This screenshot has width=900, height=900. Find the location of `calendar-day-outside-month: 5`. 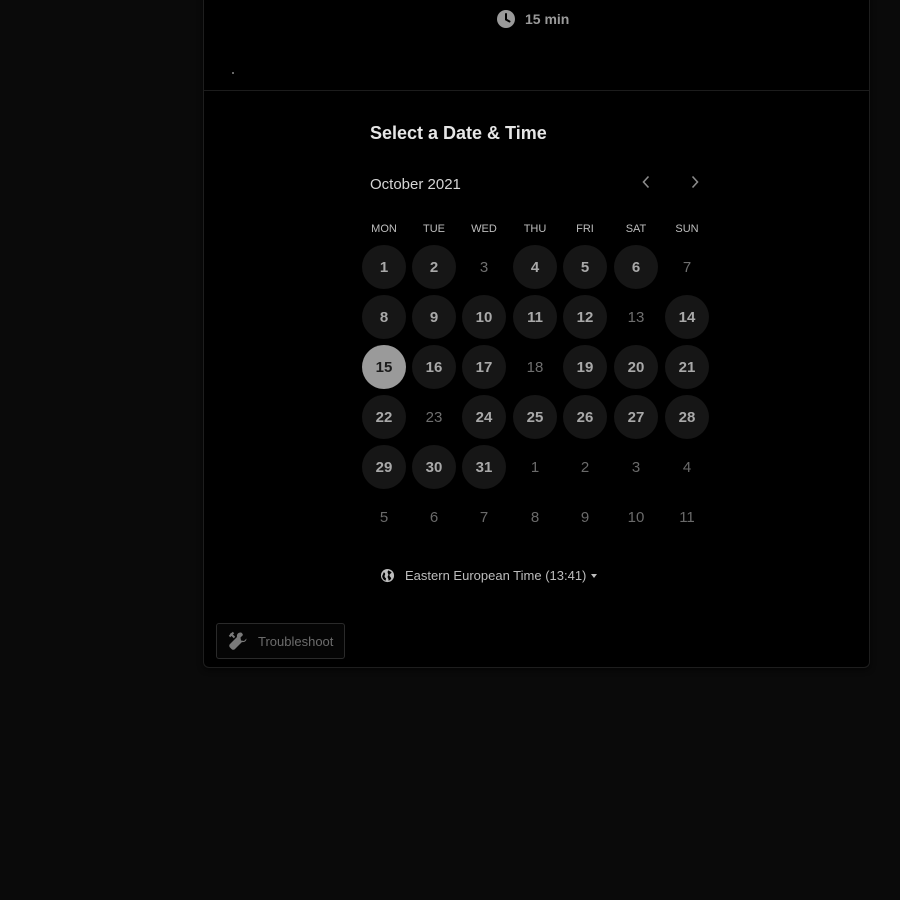

calendar-day-outside-month: 5 is located at coordinates (384, 517).